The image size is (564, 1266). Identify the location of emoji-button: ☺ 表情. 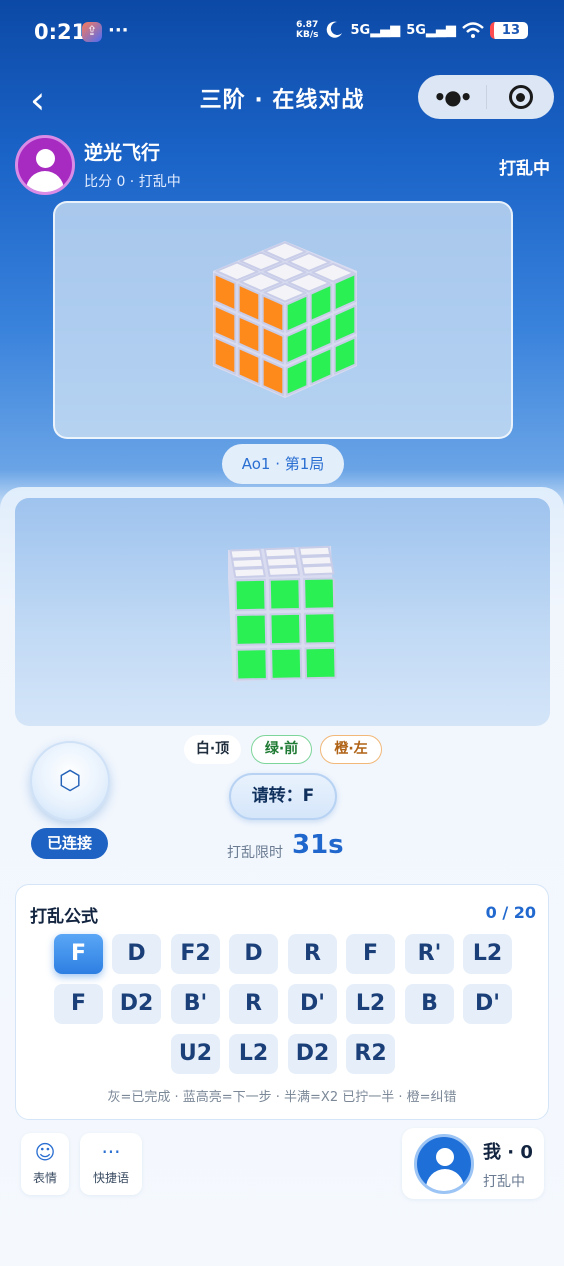
(45, 1164).